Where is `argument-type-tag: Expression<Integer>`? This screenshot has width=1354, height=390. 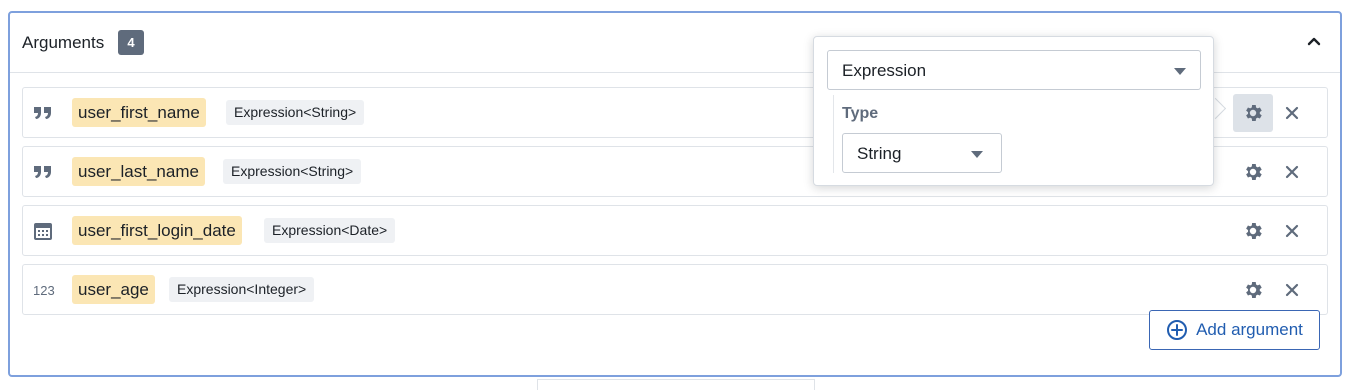
argument-type-tag: Expression<Integer> is located at coordinates (242, 289).